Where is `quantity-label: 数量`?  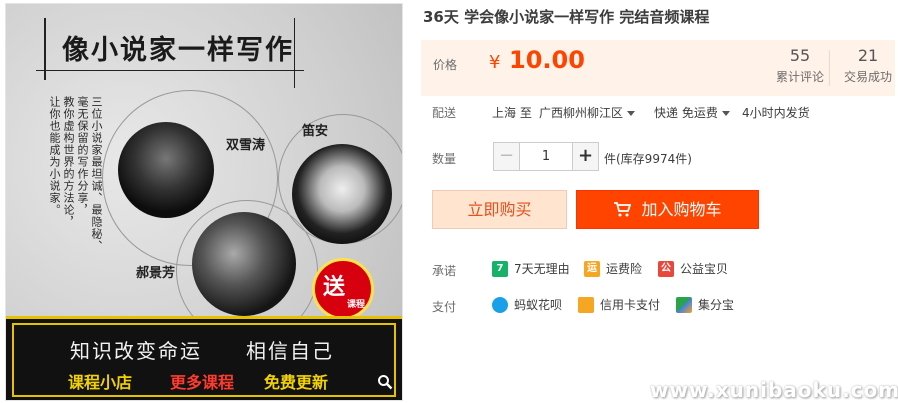
quantity-label: 数量 is located at coordinates (444, 159).